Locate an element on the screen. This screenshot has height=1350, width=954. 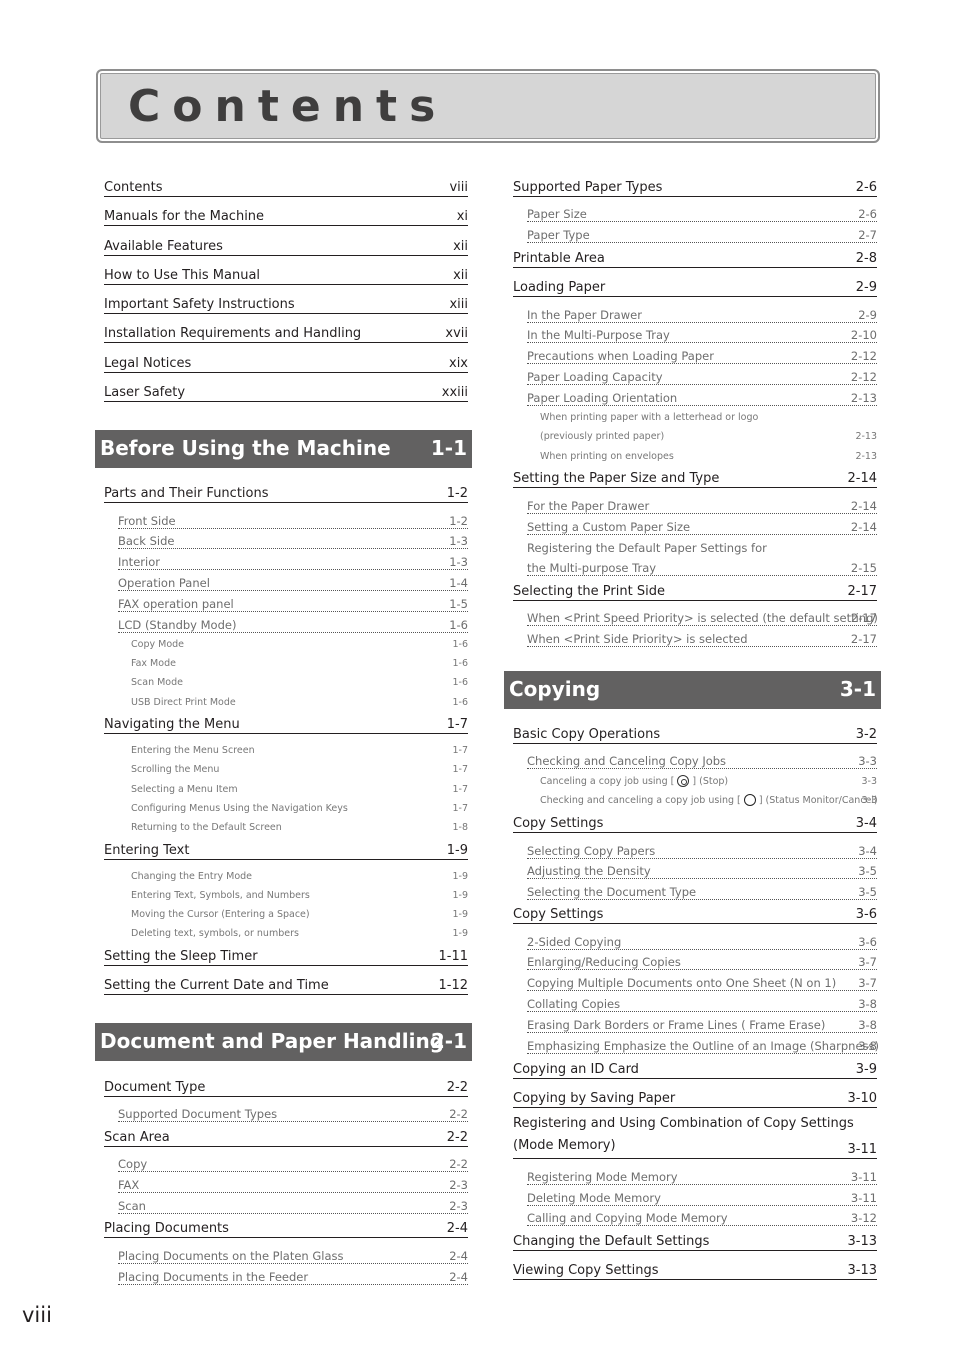
chapter-title: Before Using the Machine is located at coordinates (245, 448).